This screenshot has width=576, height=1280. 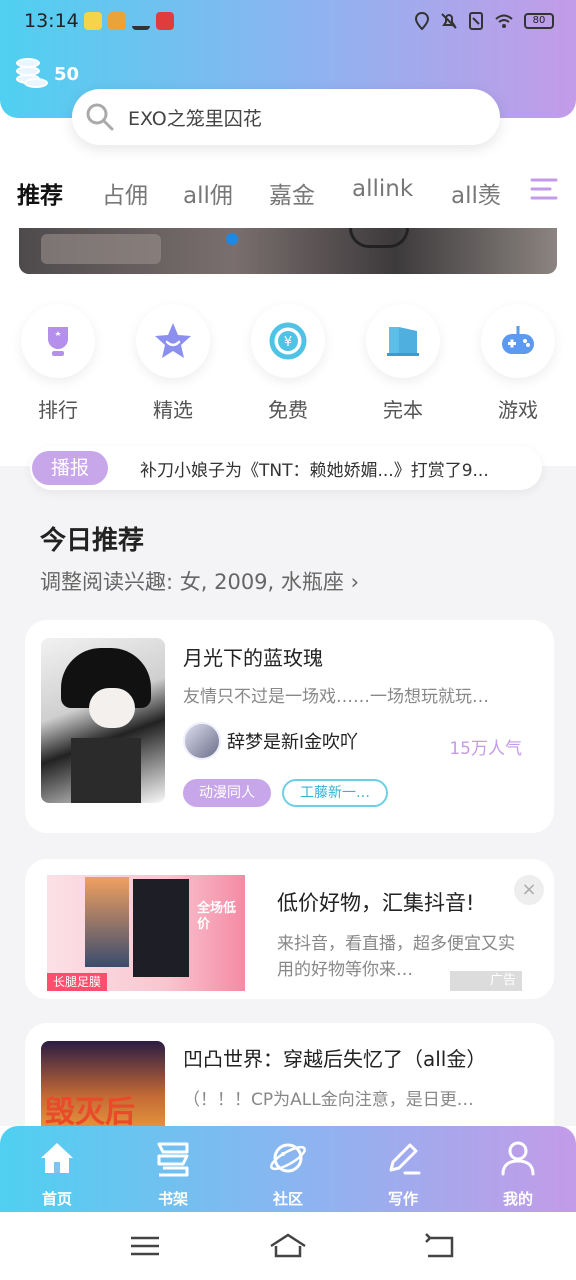 I want to click on ad-image: 全场低价 长腿足膜, so click(x=146, y=933).